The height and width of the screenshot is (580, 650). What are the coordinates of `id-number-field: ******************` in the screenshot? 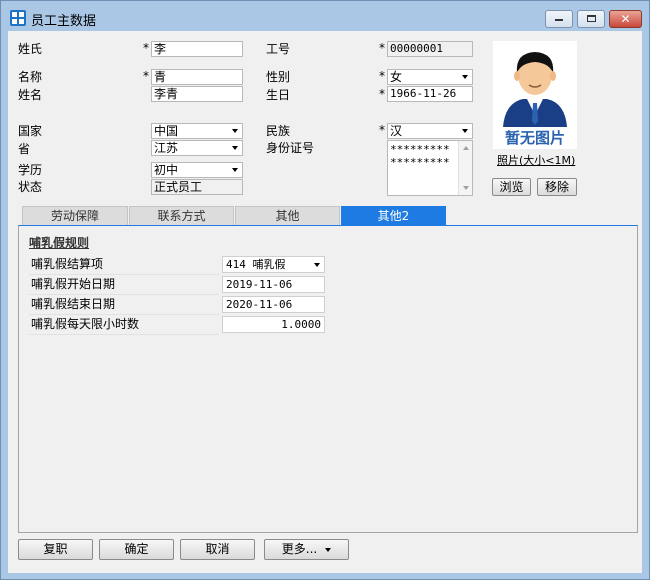 It's located at (430, 168).